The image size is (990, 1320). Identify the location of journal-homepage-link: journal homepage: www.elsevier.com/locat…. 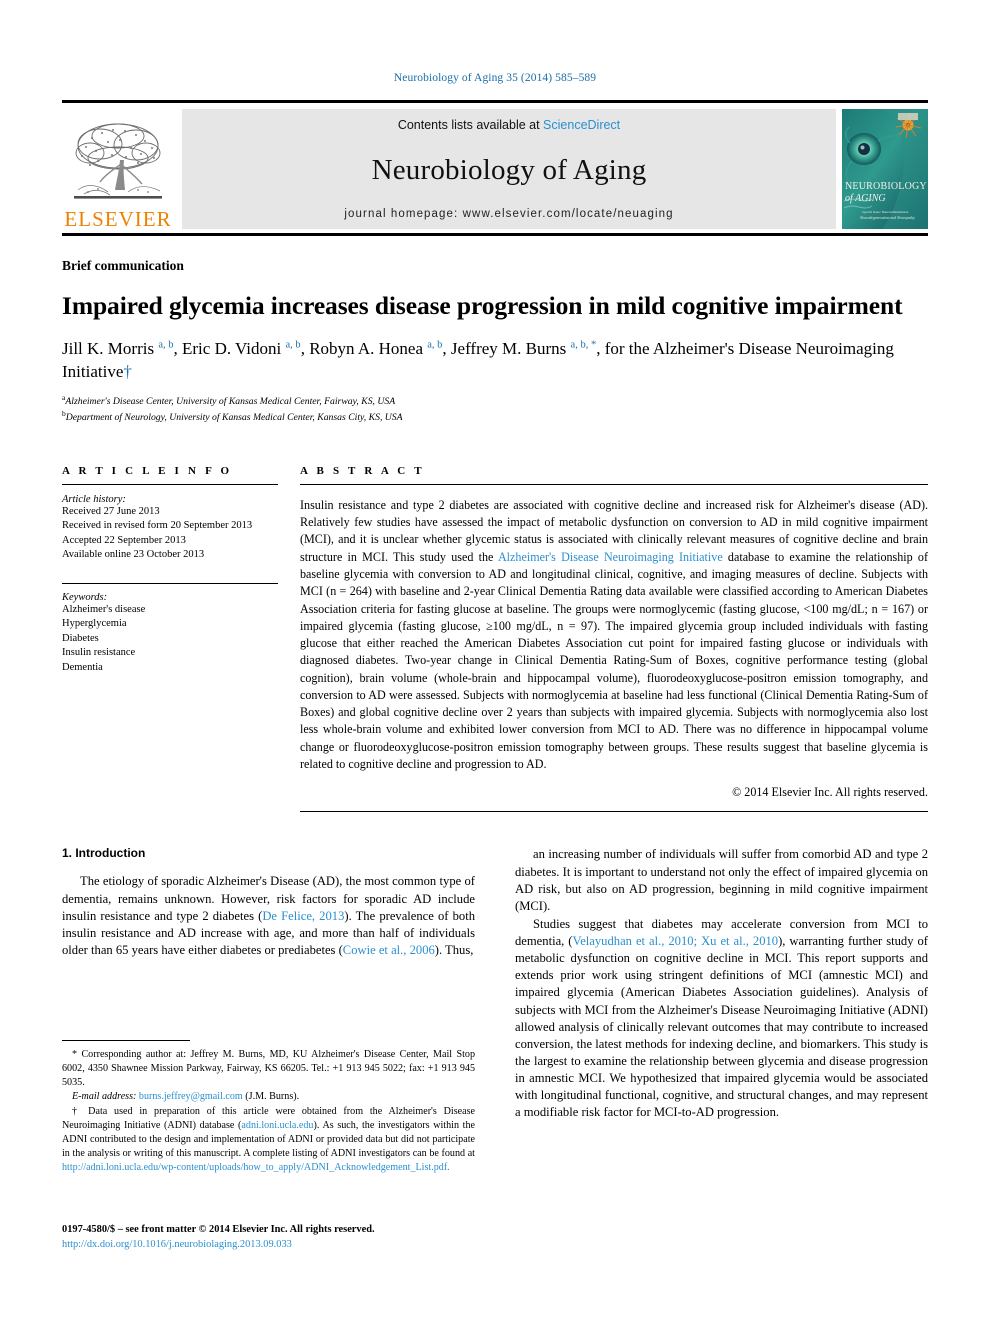
(508, 214).